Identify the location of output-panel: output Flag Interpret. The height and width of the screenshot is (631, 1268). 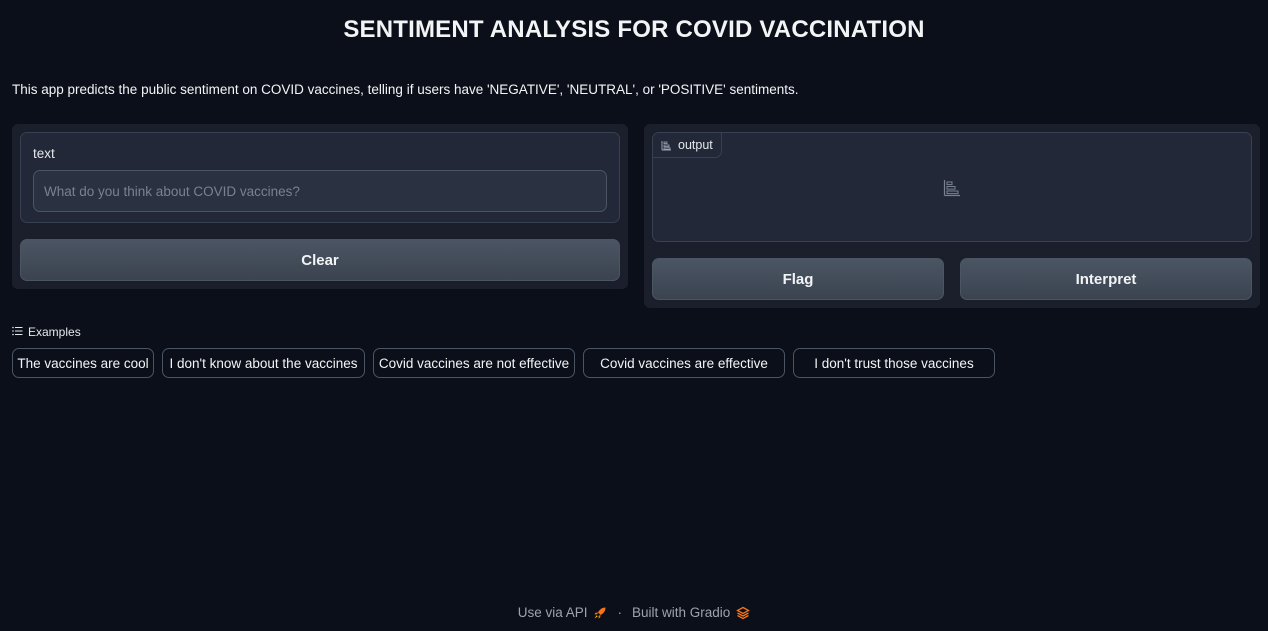
(952, 216).